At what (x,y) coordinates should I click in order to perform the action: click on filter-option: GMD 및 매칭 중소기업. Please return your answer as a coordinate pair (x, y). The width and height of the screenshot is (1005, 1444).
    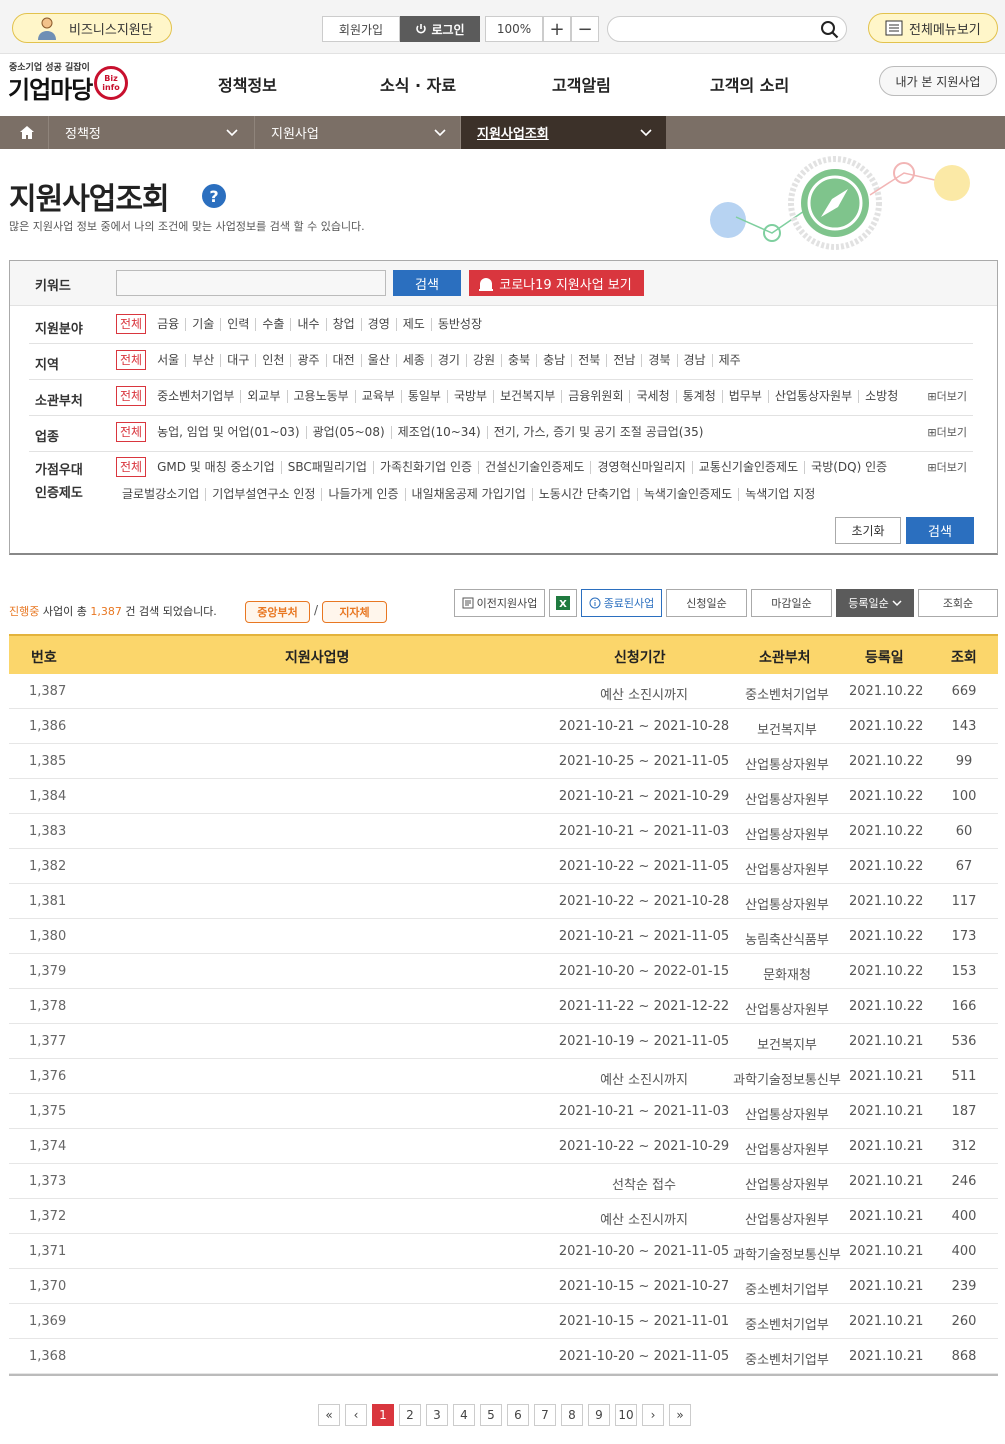
    Looking at the image, I should click on (216, 467).